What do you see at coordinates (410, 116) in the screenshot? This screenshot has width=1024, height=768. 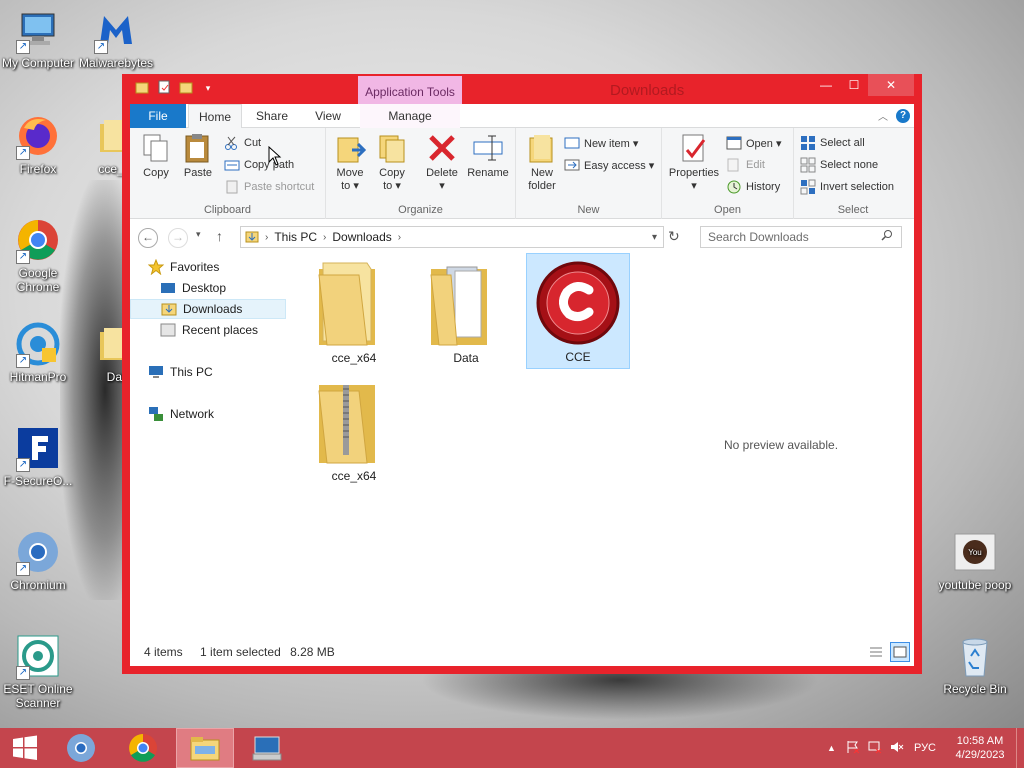 I see `tab-manage: Manage` at bounding box center [410, 116].